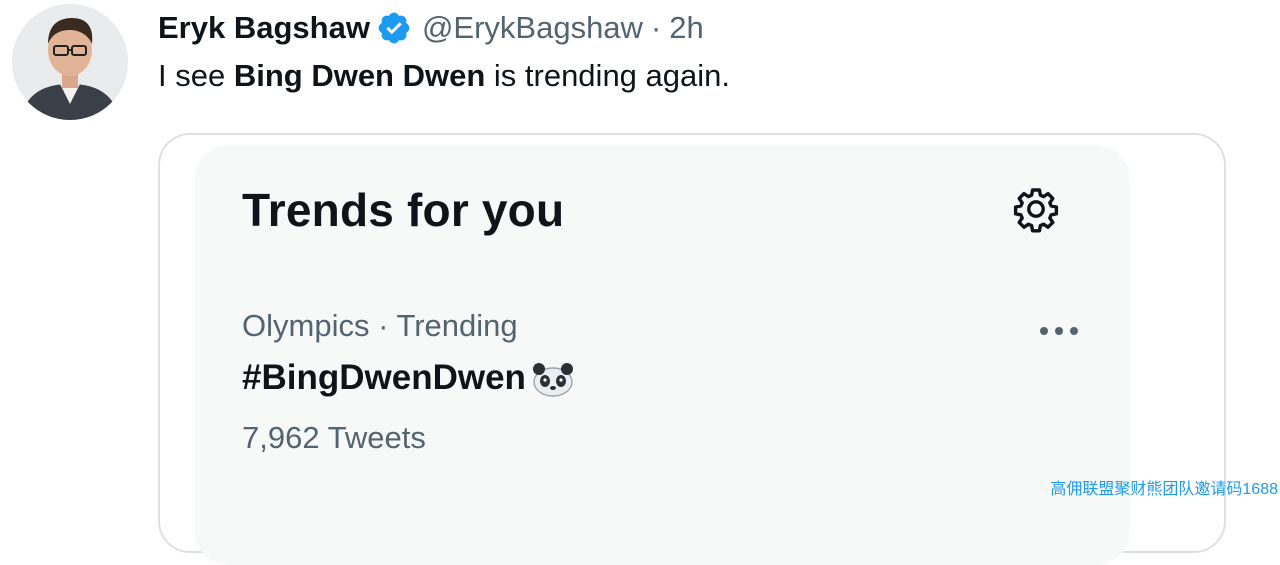 The image size is (1280, 565). I want to click on tweet-timestamp: 2h, so click(686, 28).